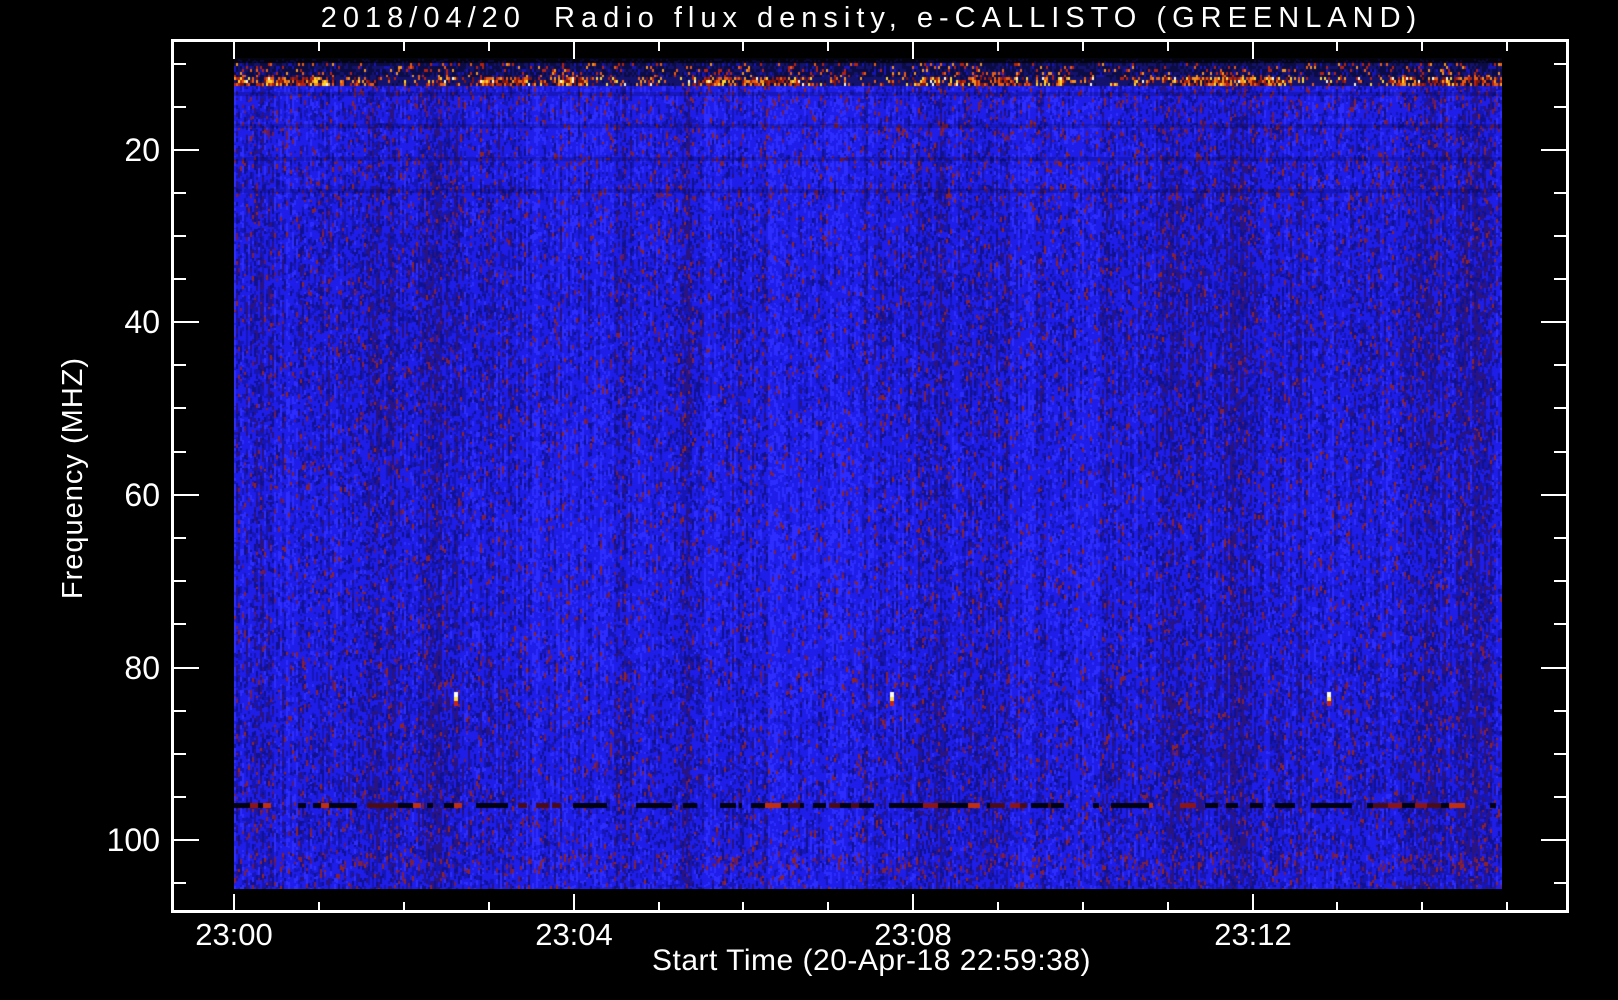  Describe the element at coordinates (142, 322) in the screenshot. I see `y-tick-label: 40` at that location.